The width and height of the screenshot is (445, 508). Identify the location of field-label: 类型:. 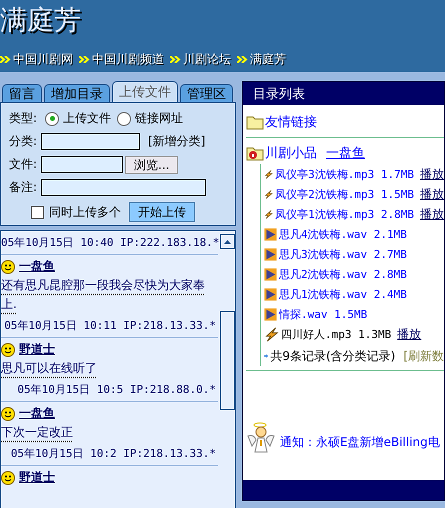
(23, 118).